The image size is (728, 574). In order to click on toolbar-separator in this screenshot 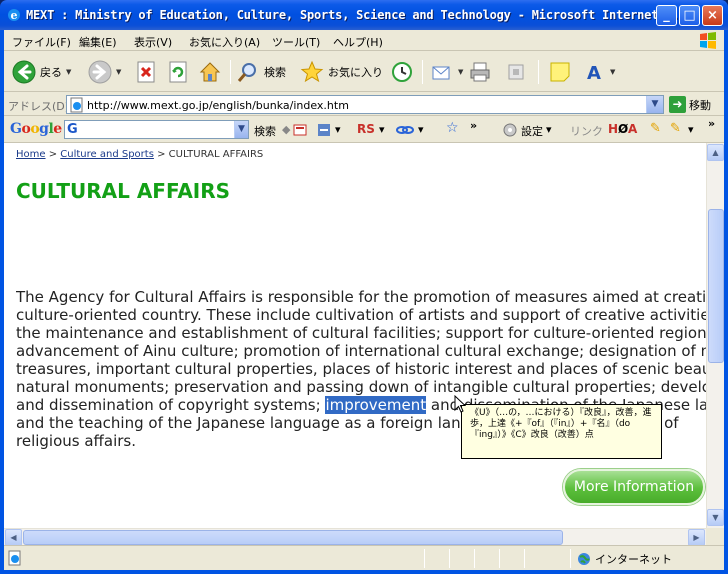, I will do `click(230, 72)`.